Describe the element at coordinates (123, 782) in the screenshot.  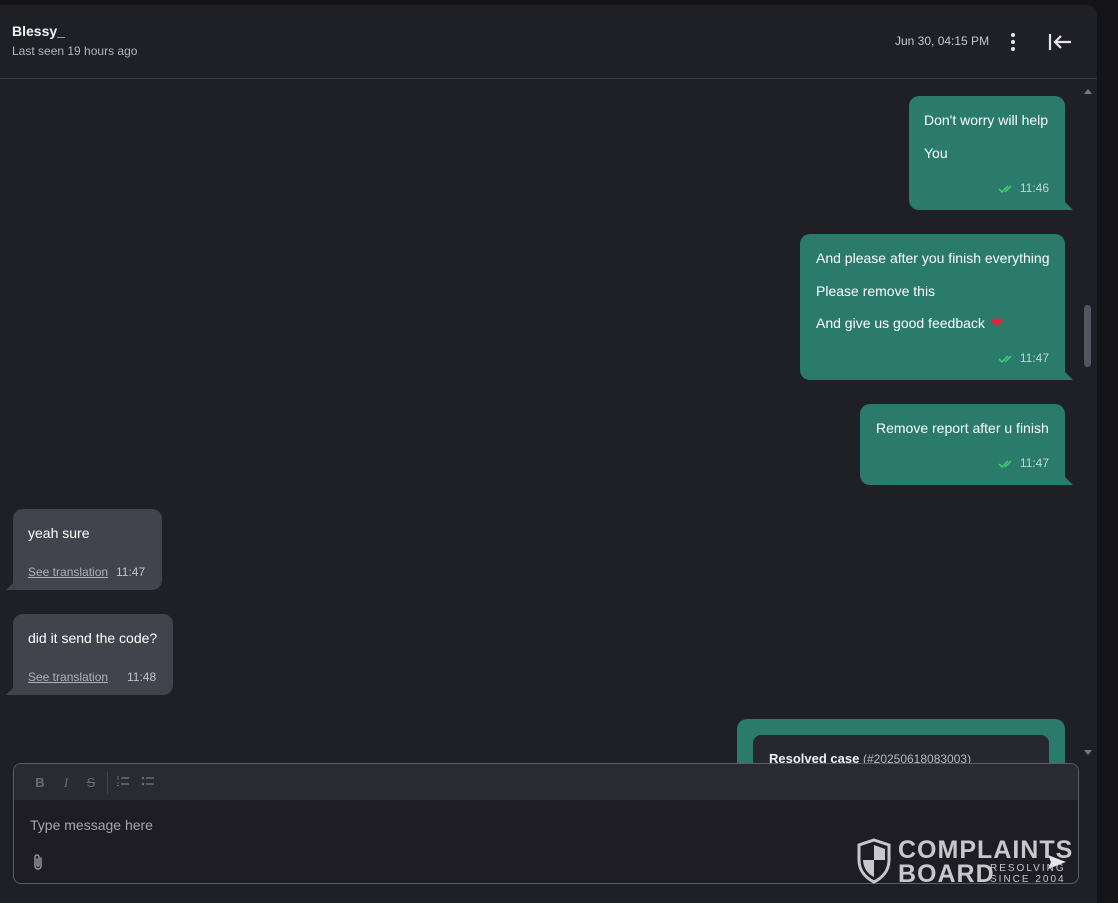
I see `ordered-list-icon` at that location.